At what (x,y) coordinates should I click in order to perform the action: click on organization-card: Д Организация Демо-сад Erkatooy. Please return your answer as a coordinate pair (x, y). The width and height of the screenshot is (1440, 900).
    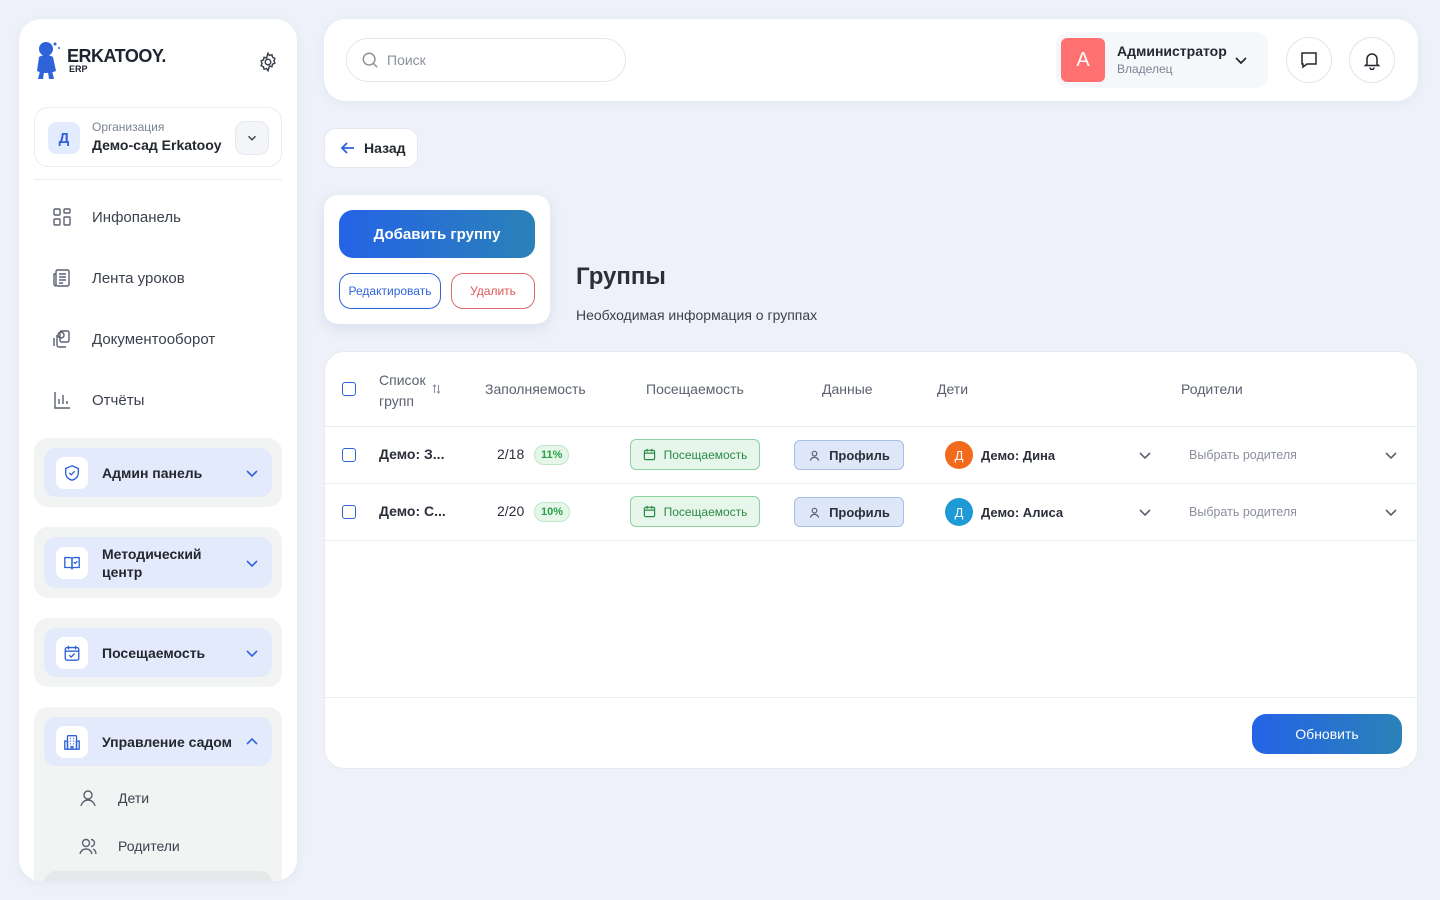
    Looking at the image, I should click on (158, 137).